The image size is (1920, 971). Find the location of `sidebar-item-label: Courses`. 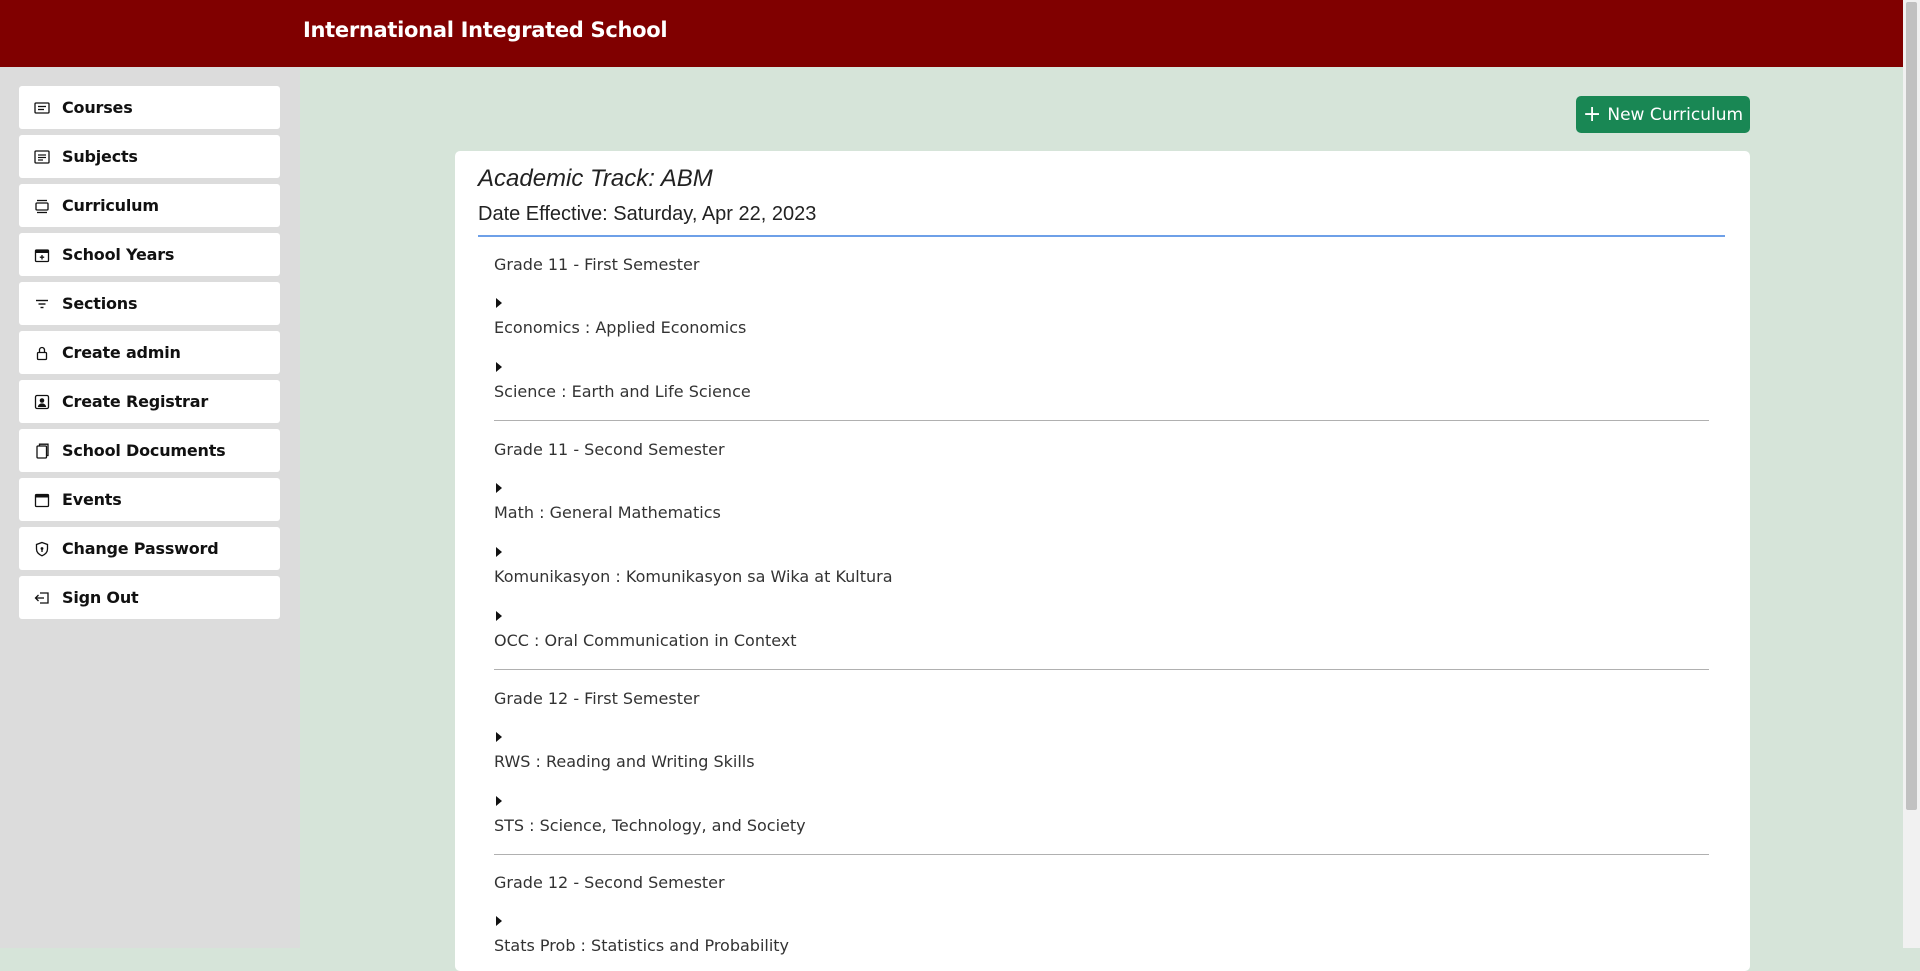

sidebar-item-label: Courses is located at coordinates (97, 107).